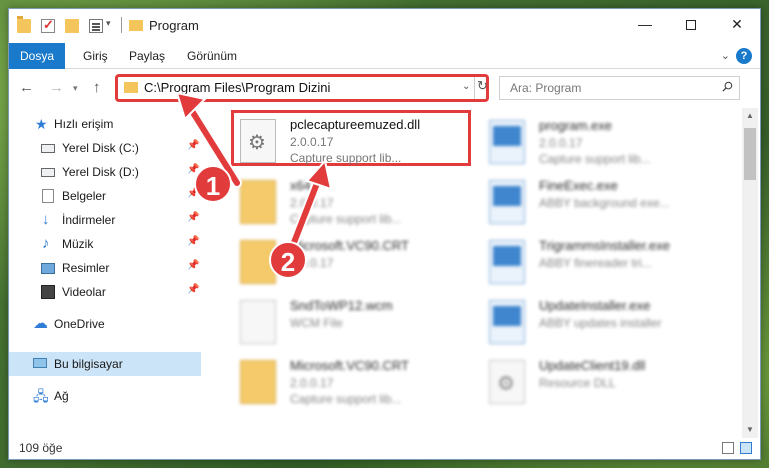 The image size is (769, 468). Describe the element at coordinates (384, 56) in the screenshot. I see `ribbon: Dosya Giriş Paylaş Görünüm ⌄ ?` at that location.